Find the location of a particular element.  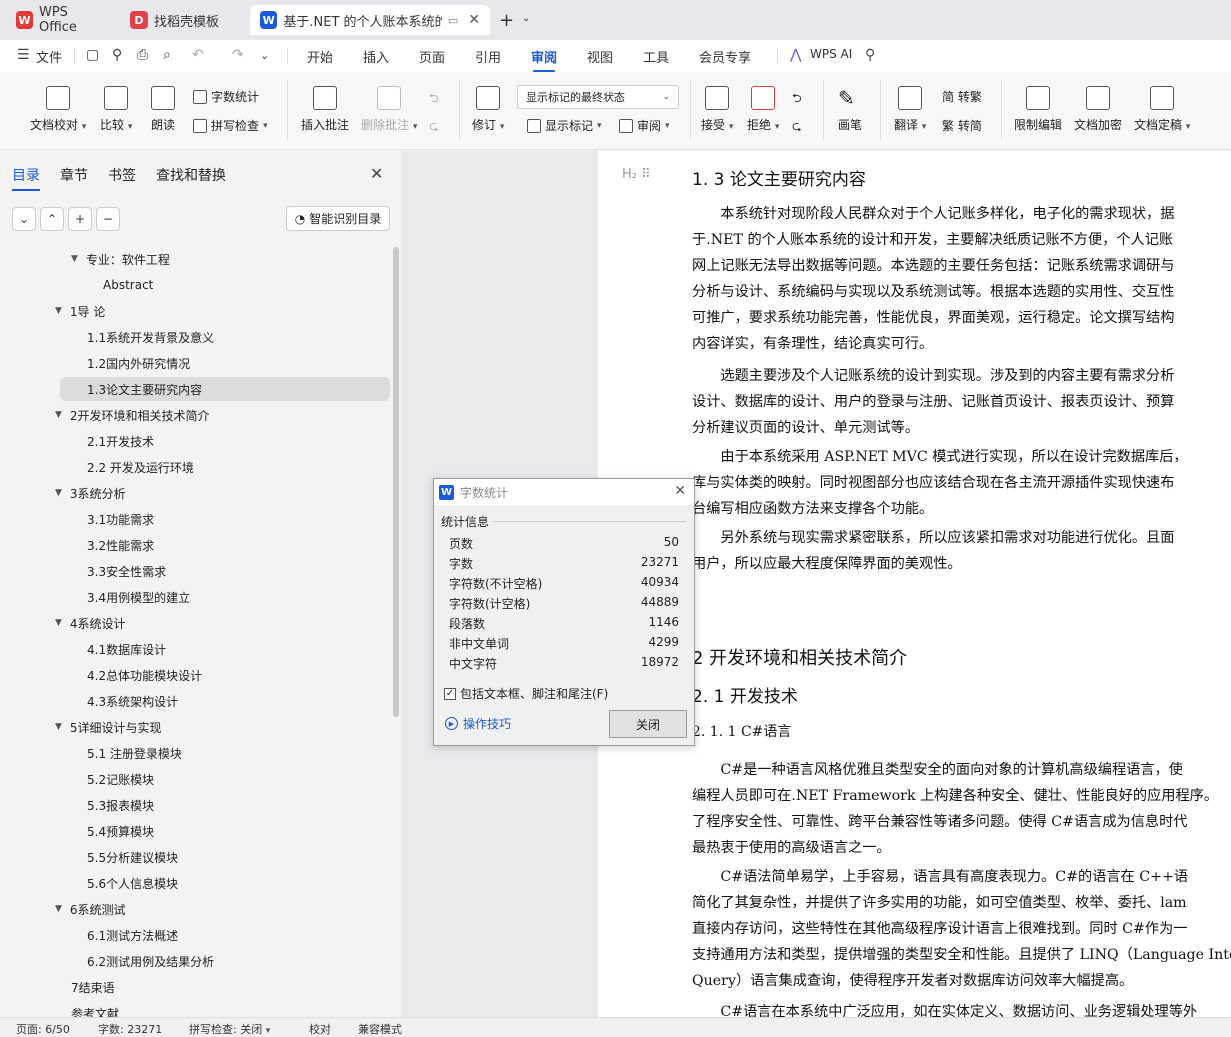

toc-item: 参考文献 is located at coordinates (95, 1009).